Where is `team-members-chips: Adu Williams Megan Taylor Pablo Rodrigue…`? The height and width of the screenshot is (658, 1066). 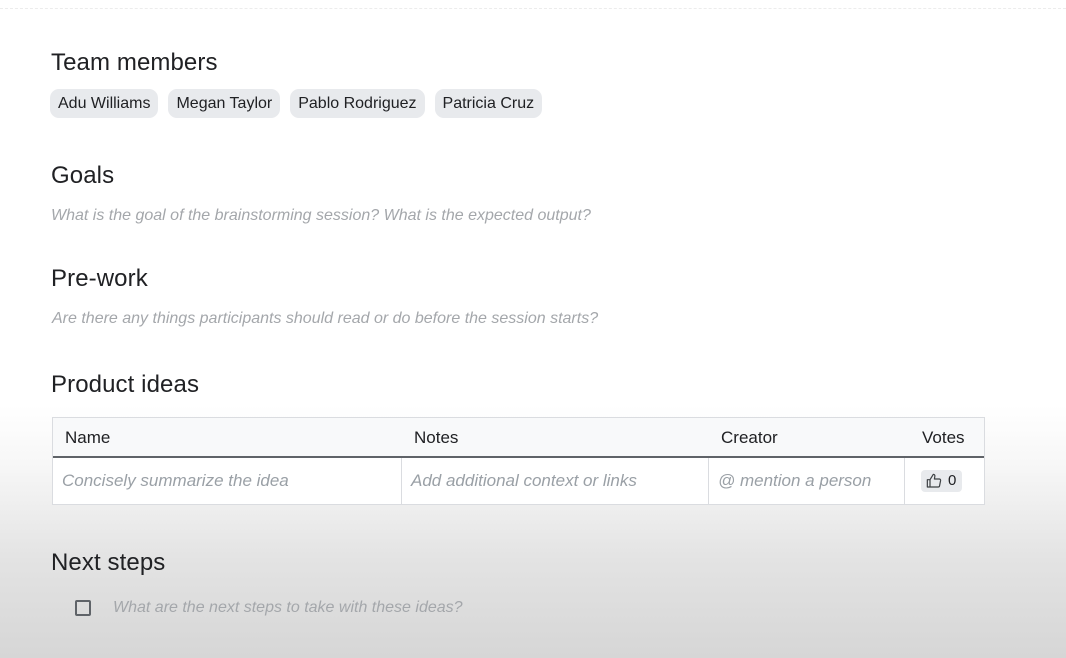 team-members-chips: Adu Williams Megan Taylor Pablo Rodrigue… is located at coordinates (296, 103).